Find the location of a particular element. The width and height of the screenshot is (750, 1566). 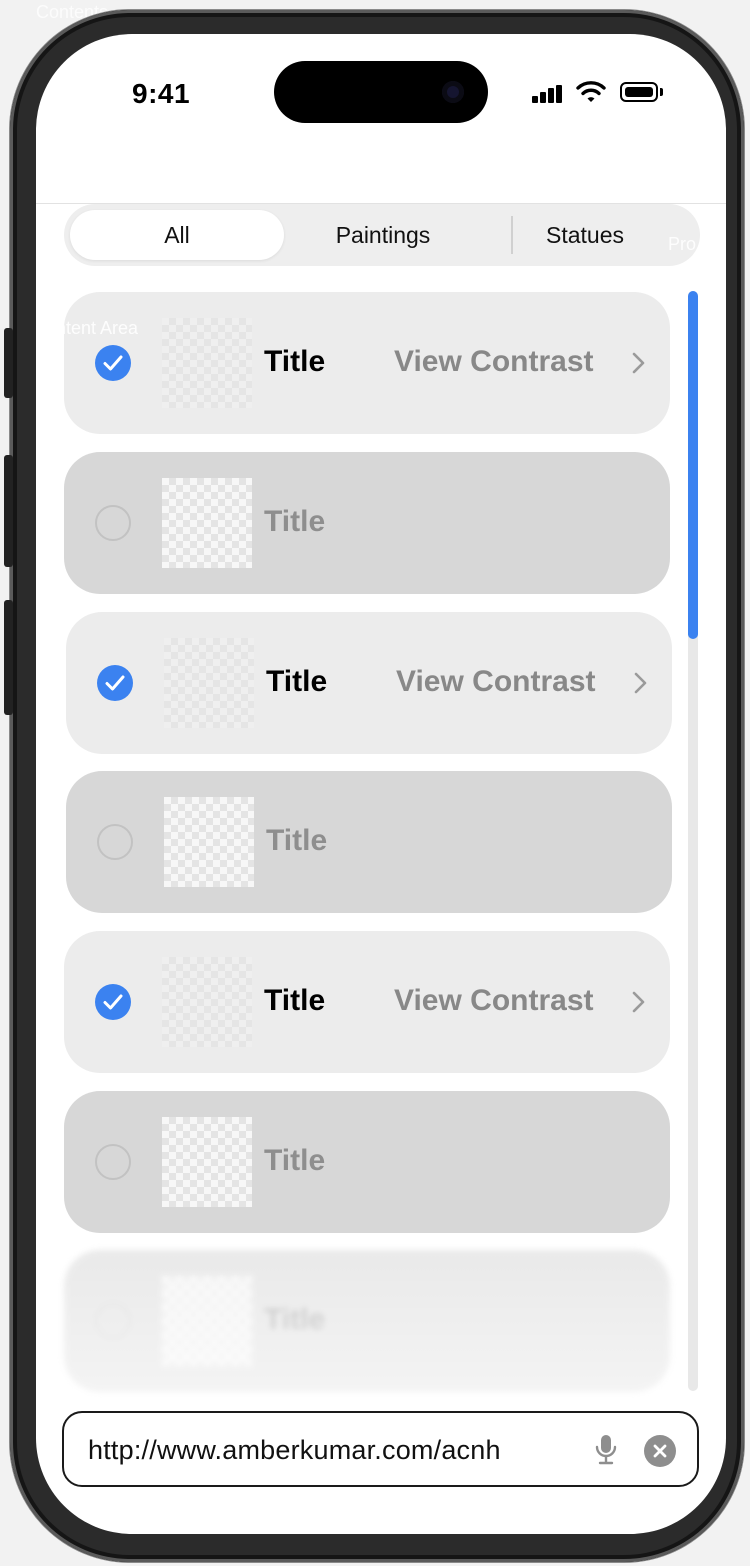

dynamic-island is located at coordinates (381, 92).